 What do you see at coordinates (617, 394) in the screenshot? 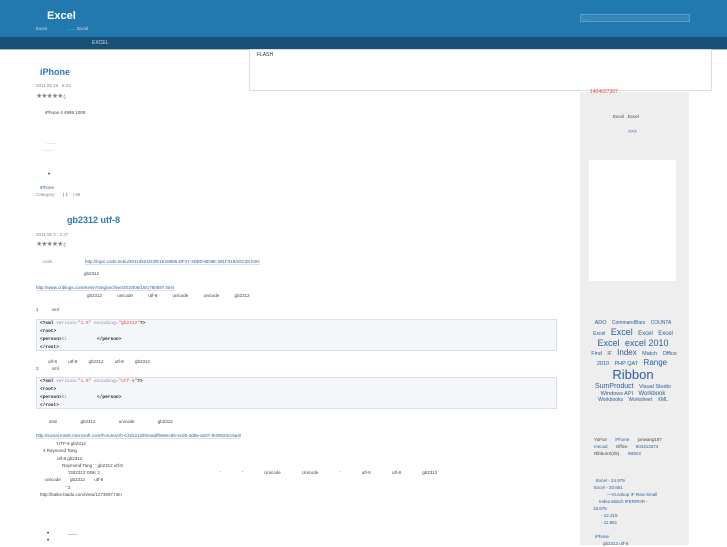
I see `tag-link: Windows API` at bounding box center [617, 394].